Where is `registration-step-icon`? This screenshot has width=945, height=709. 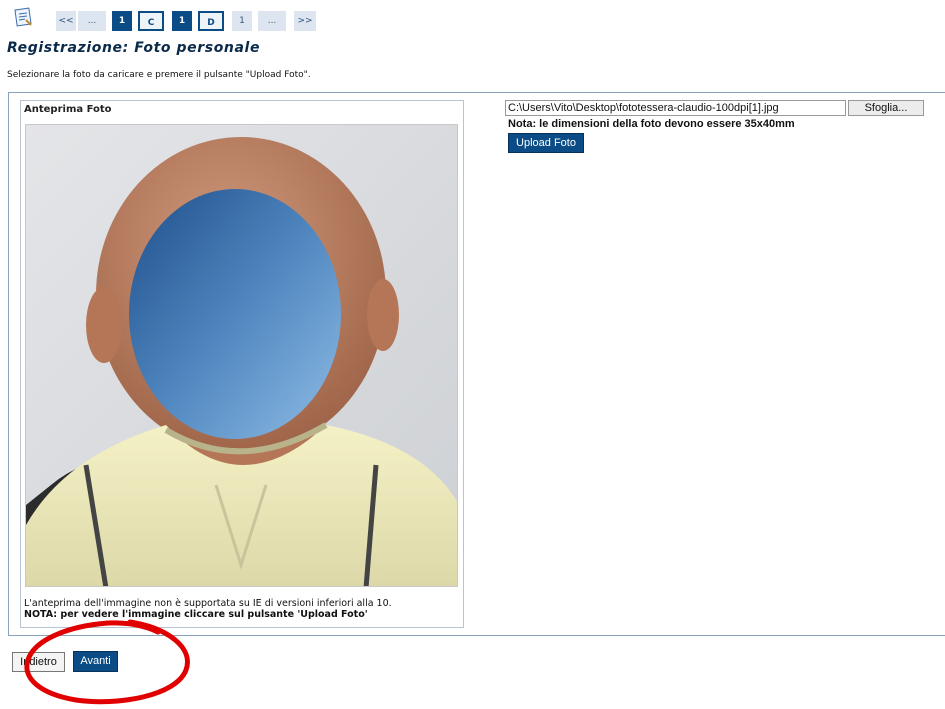 registration-step-icon is located at coordinates (23, 17).